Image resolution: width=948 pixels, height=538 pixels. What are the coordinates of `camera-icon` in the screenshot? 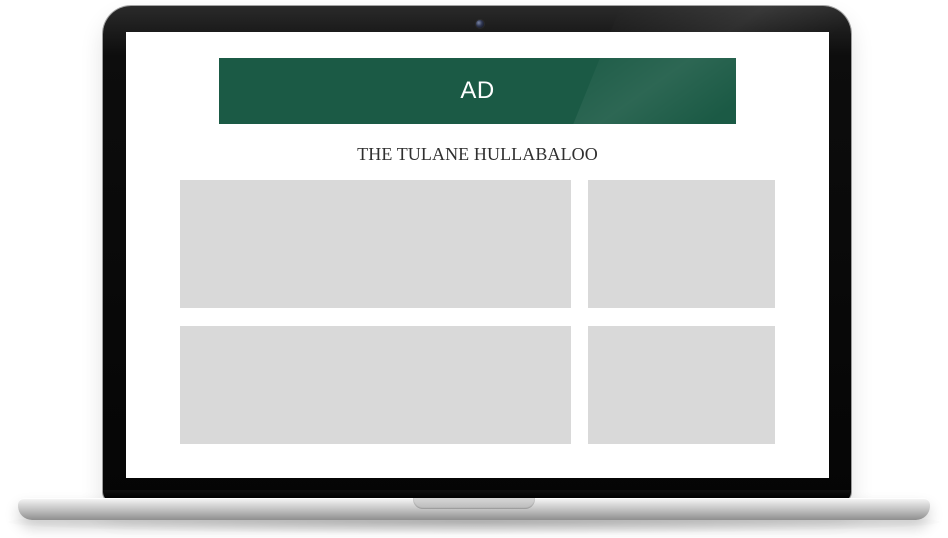 It's located at (480, 24).